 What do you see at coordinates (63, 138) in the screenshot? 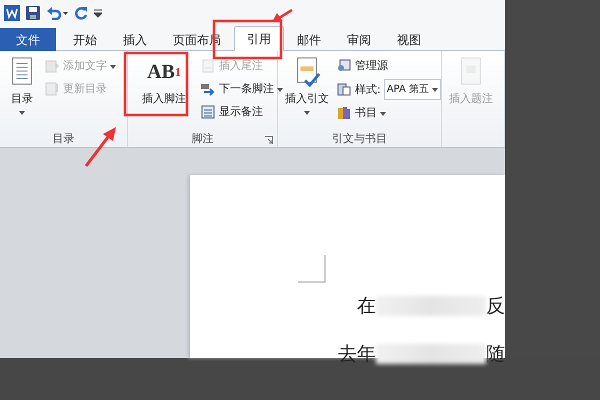
I see `group-label: 目录` at bounding box center [63, 138].